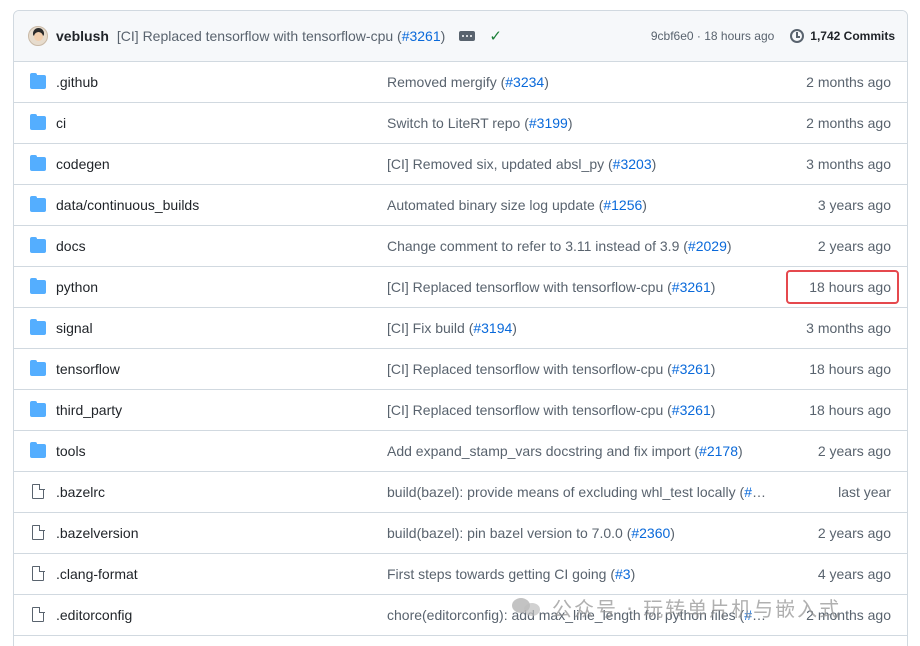 This screenshot has height=646, width=920. Describe the element at coordinates (495, 36) in the screenshot. I see `check-icon: ✓` at that location.